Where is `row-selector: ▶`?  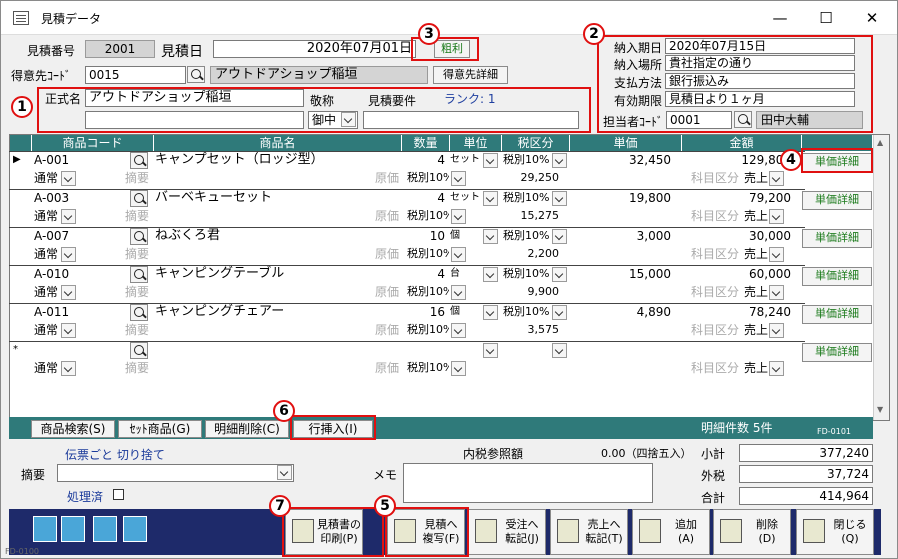 row-selector: ▶ is located at coordinates (20, 160).